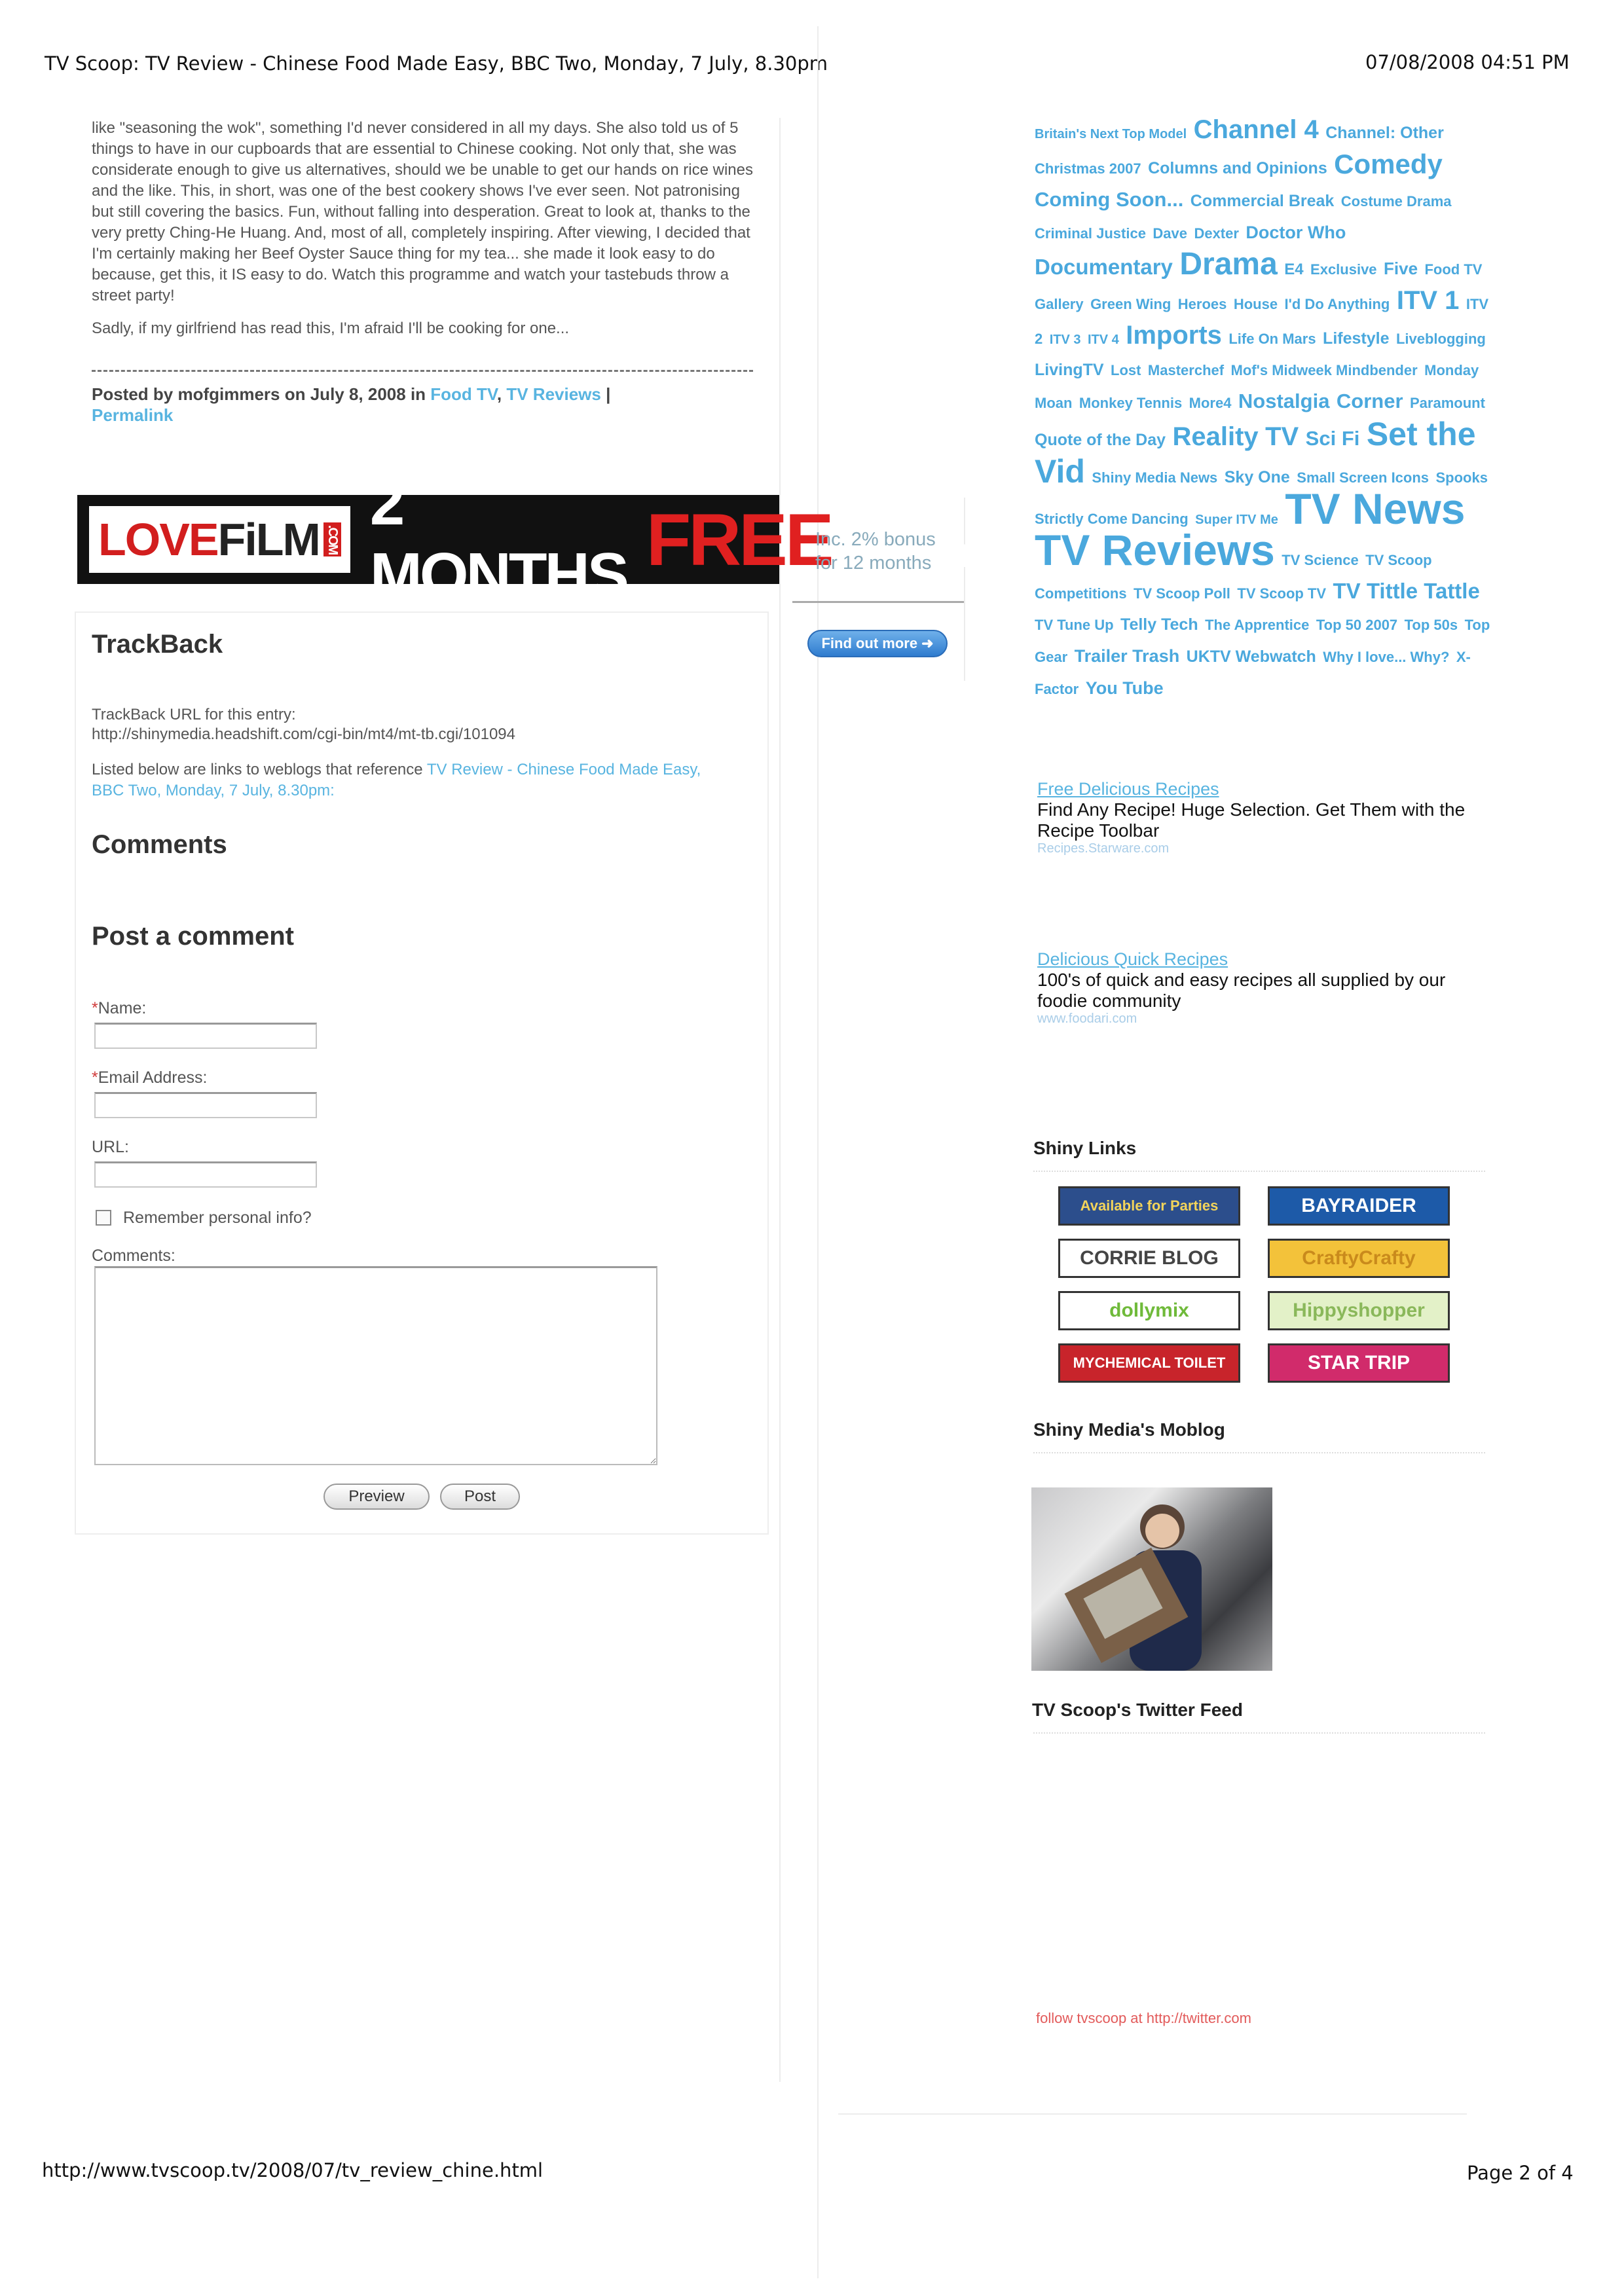 This screenshot has height=2296, width=1624. I want to click on tag-link: E4, so click(1293, 269).